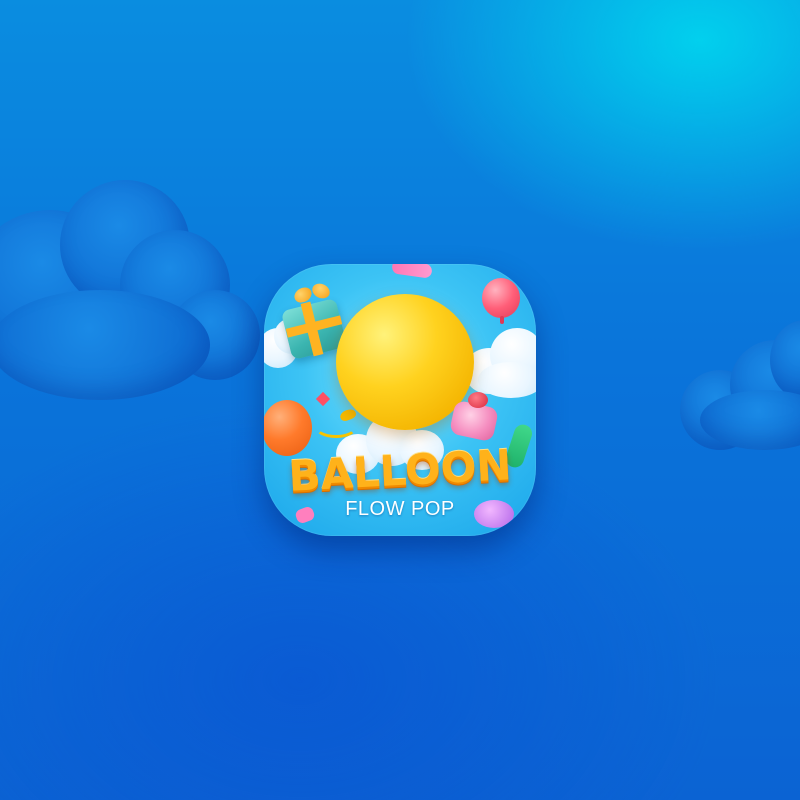 The image size is (800, 800). What do you see at coordinates (412, 271) in the screenshot?
I see `confetti-ribbon-icon` at bounding box center [412, 271].